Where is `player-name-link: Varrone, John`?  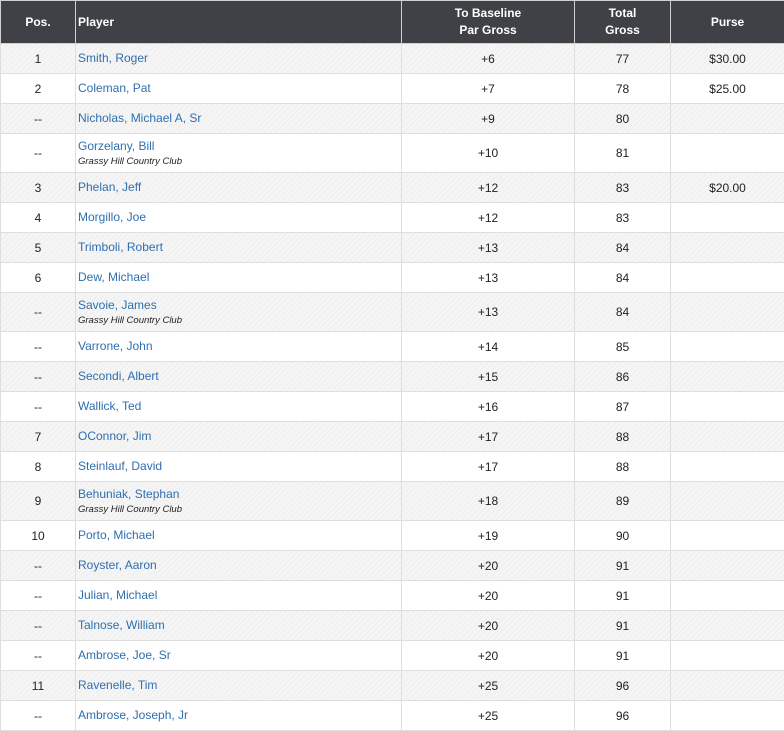
player-name-link: Varrone, John is located at coordinates (237, 346).